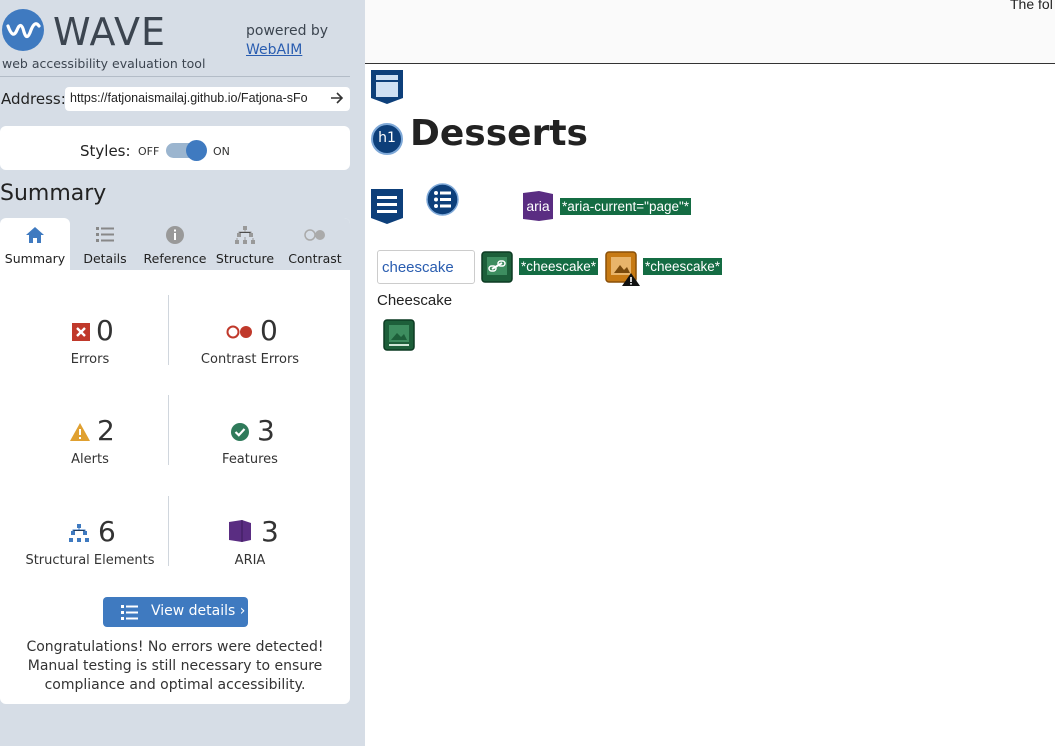 The height and width of the screenshot is (746, 1055). Describe the element at coordinates (250, 560) in the screenshot. I see `stat-aria-label: ARIA` at that location.